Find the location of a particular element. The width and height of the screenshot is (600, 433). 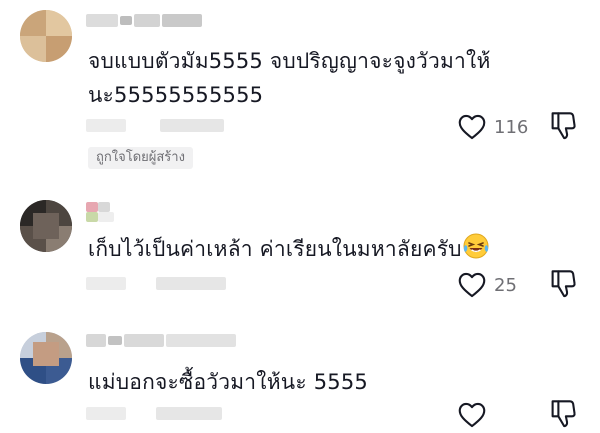

like-button: 25 is located at coordinates (487, 285).